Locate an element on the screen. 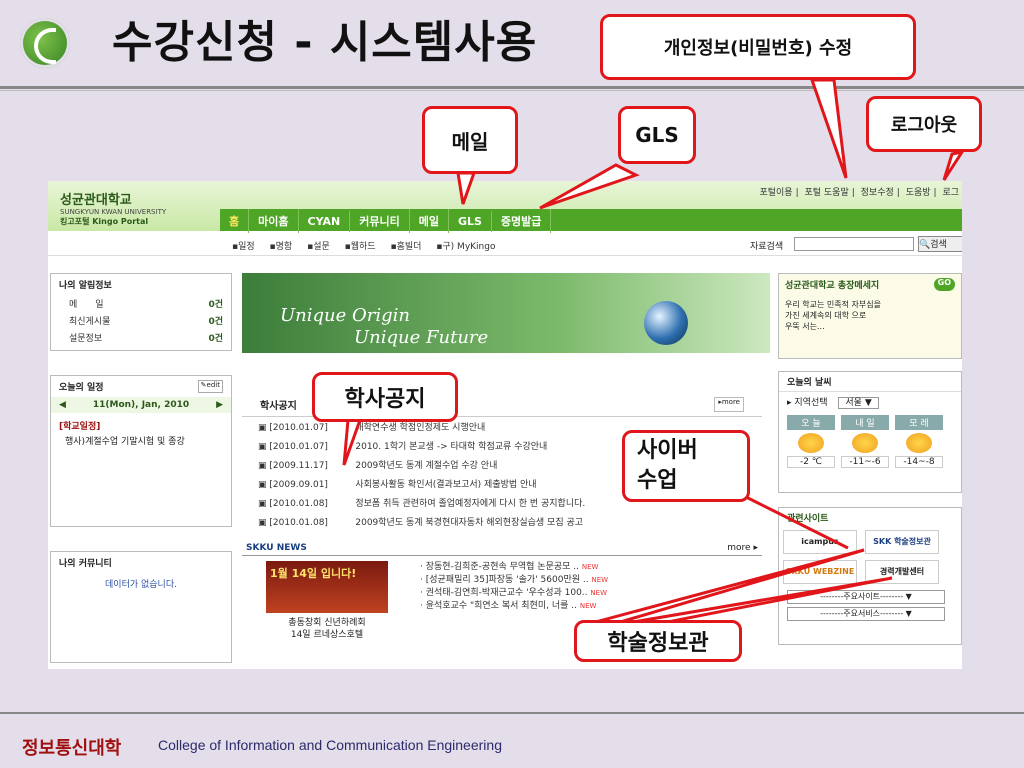 The height and width of the screenshot is (768, 1024). news-photo: 1월 14일 입니다! is located at coordinates (327, 587).